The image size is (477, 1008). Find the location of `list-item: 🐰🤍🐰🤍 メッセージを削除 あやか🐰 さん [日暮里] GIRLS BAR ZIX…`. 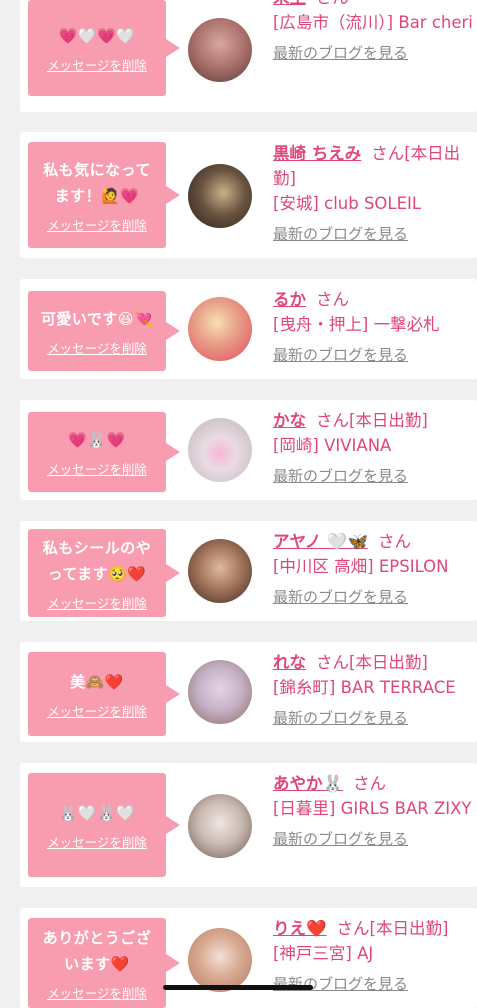

list-item: 🐰🤍🐰🤍 メッセージを削除 あやか🐰 さん [日暮里] GIRLS BAR ZIX… is located at coordinates (248, 825).